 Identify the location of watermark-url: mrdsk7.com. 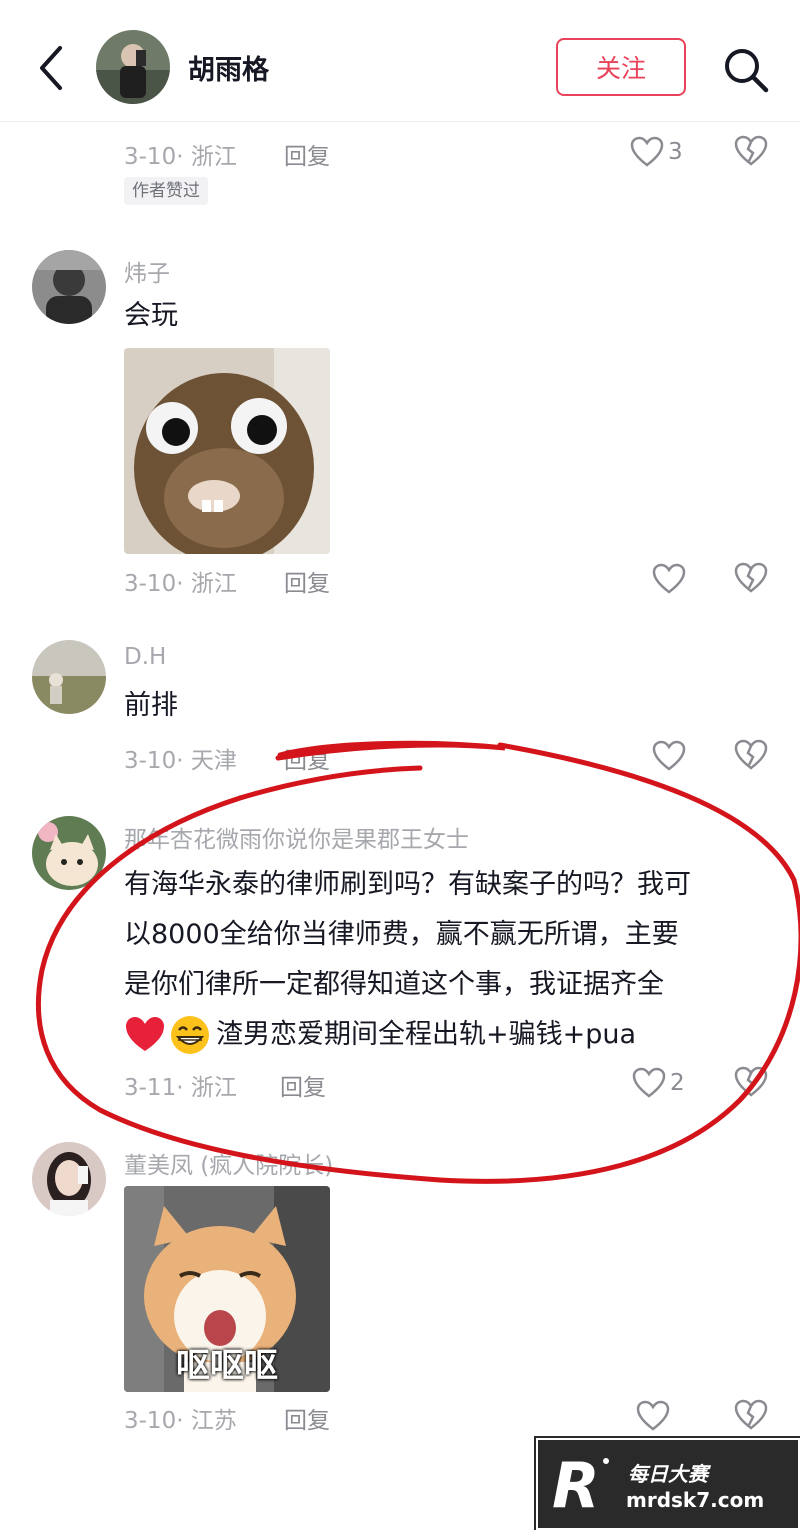
(695, 1500).